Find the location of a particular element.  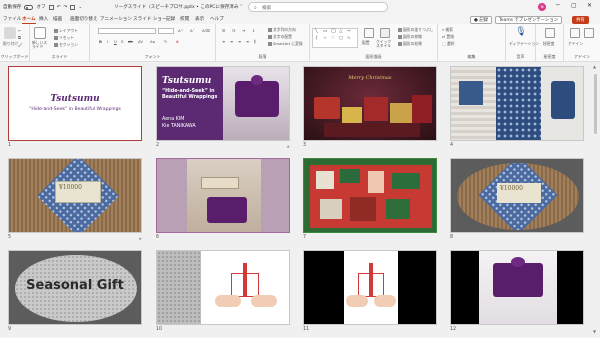

undo-icon: ↶ is located at coordinates (59, 7).